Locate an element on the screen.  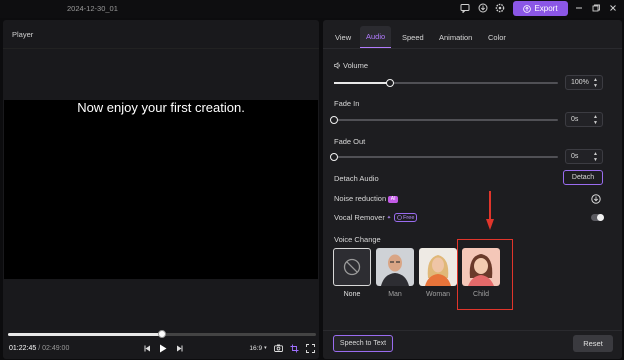
export-button: Export is located at coordinates (540, 8).